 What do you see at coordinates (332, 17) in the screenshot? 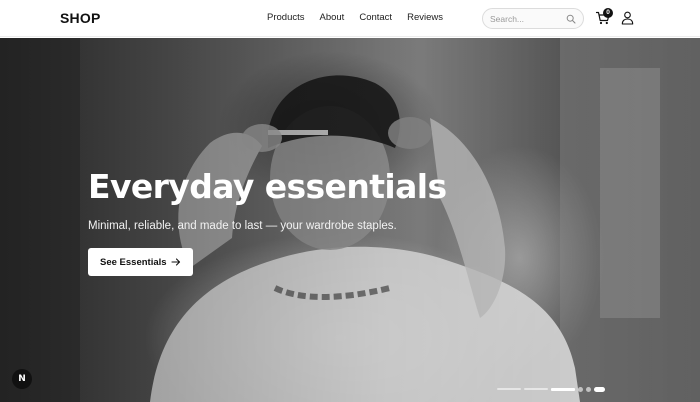
I see `nav-link-about: About` at bounding box center [332, 17].